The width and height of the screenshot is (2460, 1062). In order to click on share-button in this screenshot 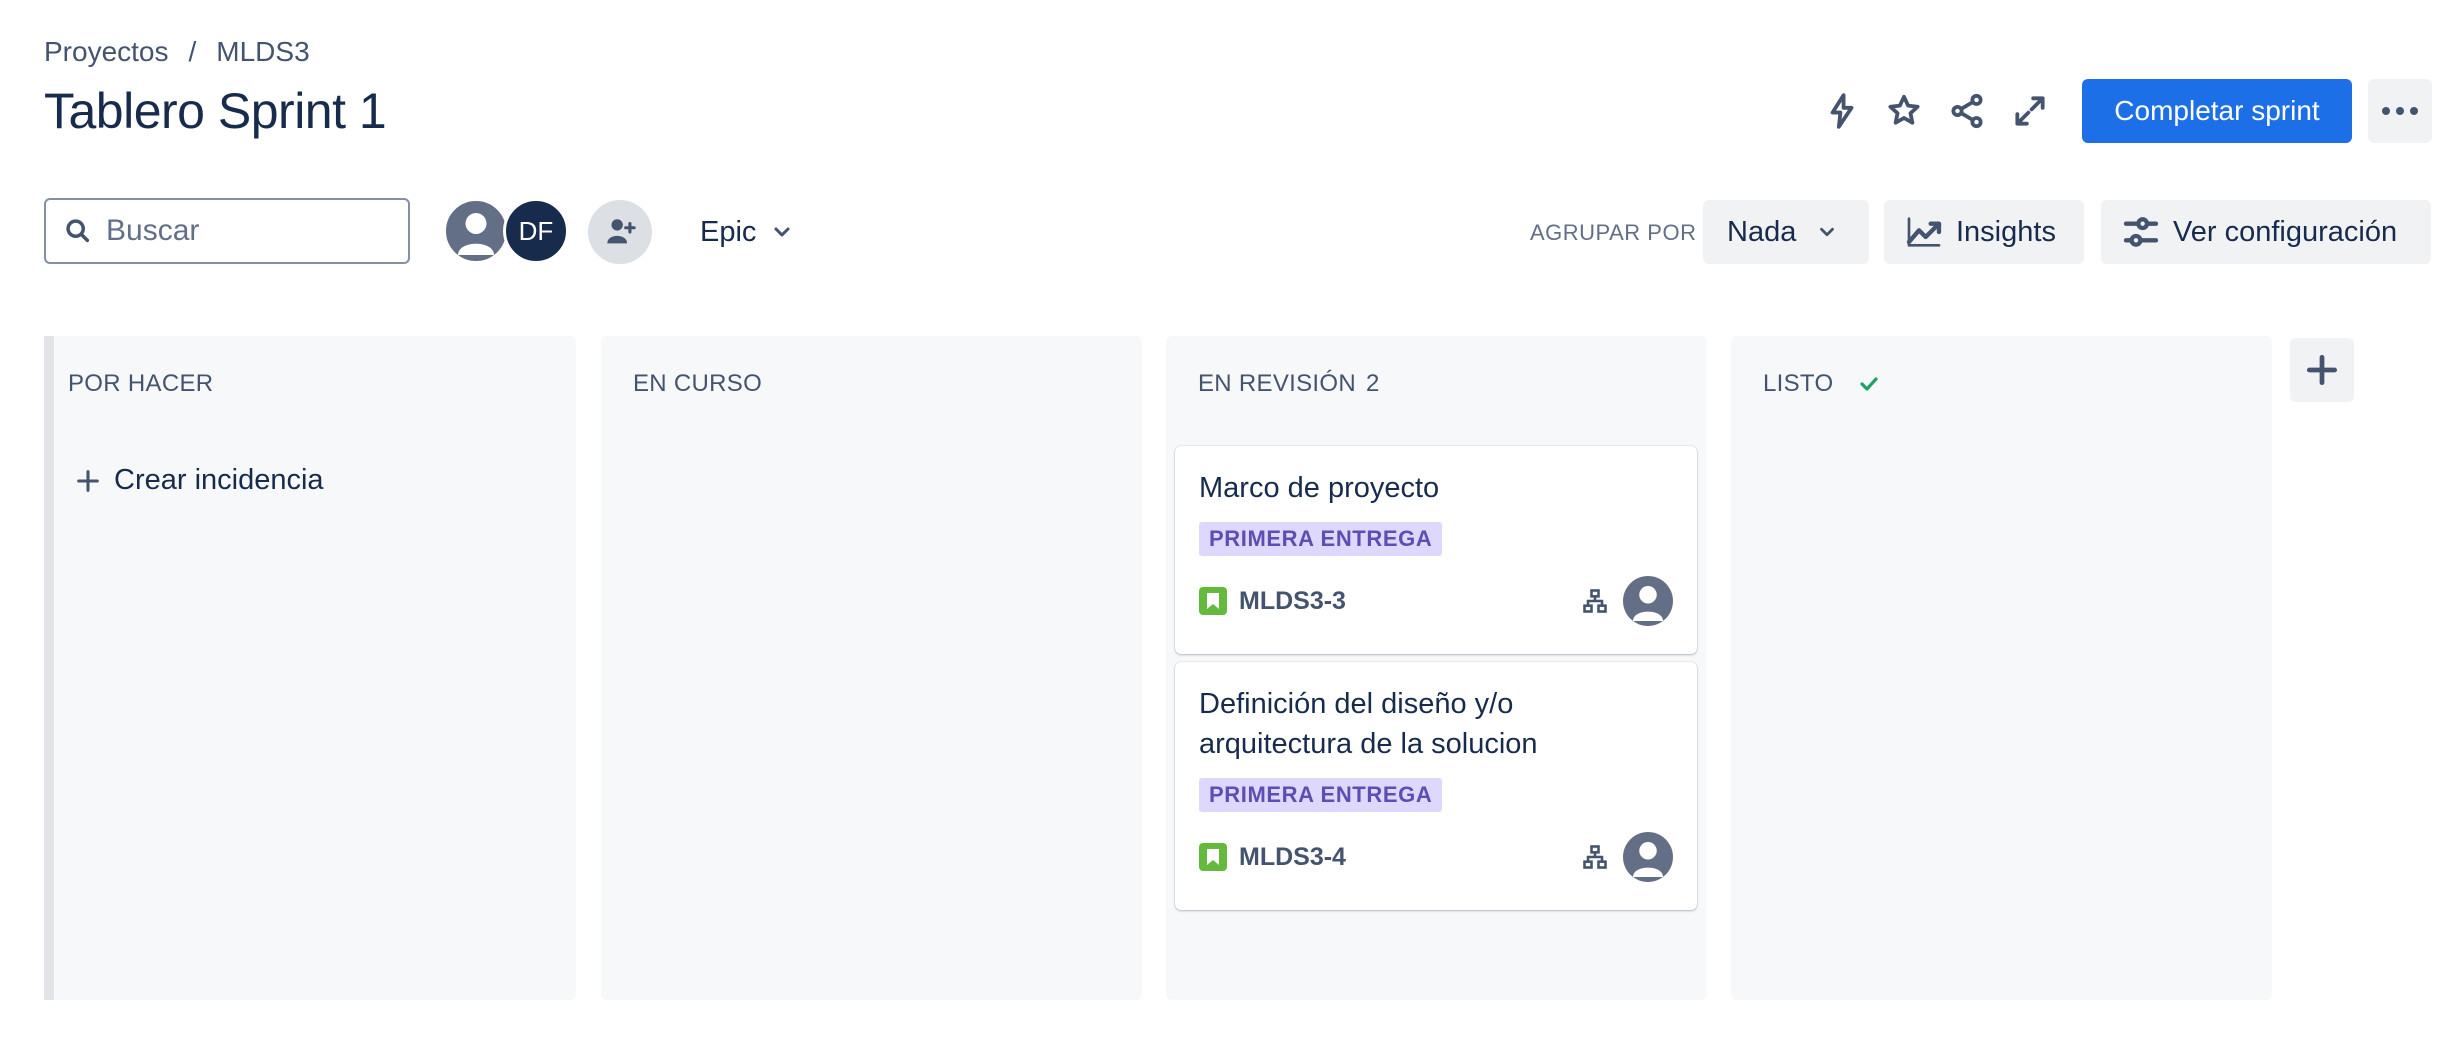, I will do `click(1967, 111)`.